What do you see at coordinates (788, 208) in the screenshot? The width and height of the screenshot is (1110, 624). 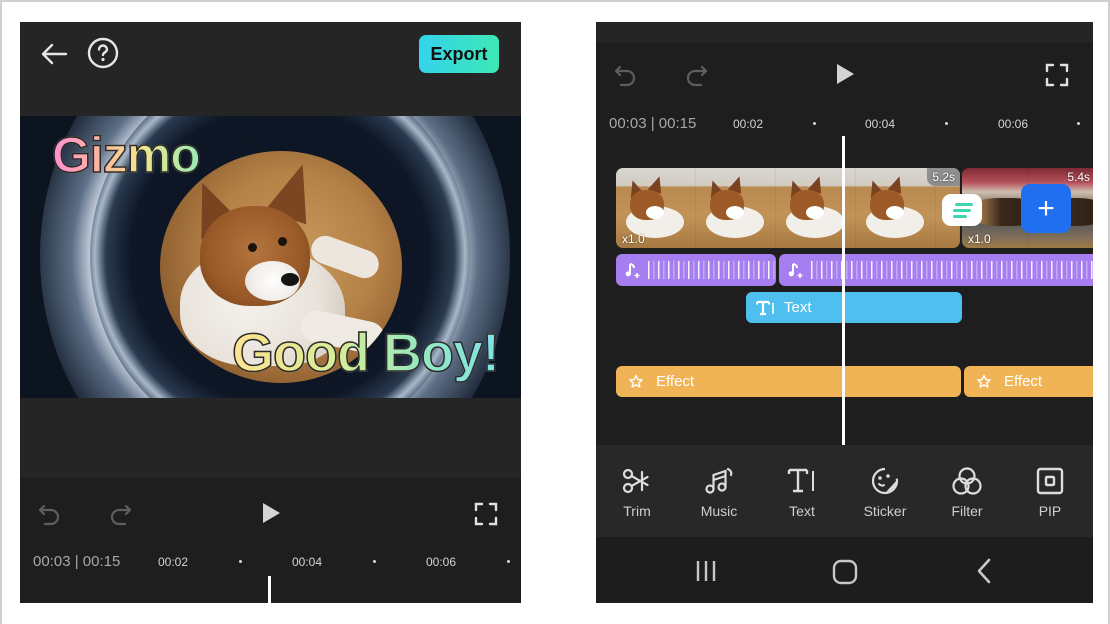 I see `video-clip: 5.2s x1.0` at bounding box center [788, 208].